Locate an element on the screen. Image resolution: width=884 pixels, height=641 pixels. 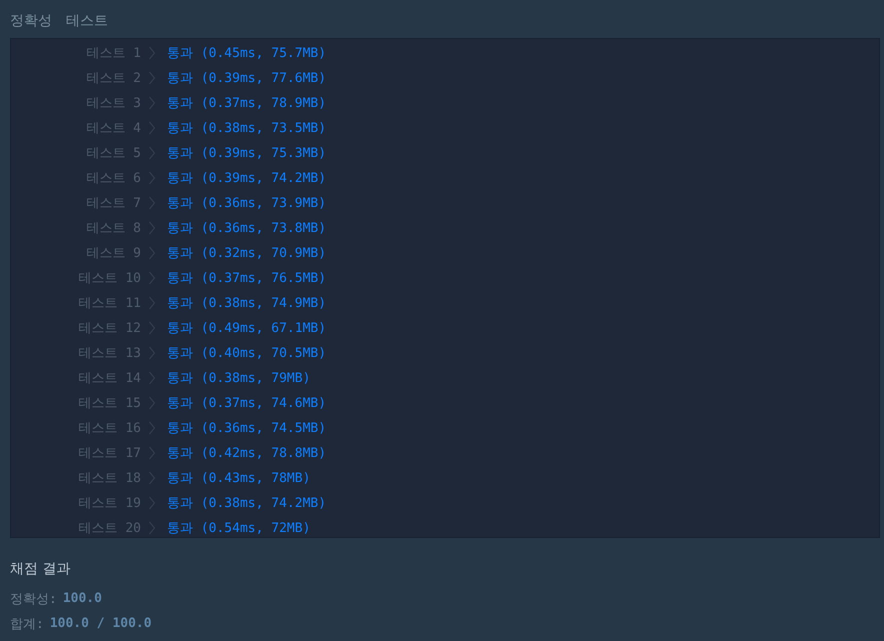
summary-label: 정확성: is located at coordinates (33, 599).